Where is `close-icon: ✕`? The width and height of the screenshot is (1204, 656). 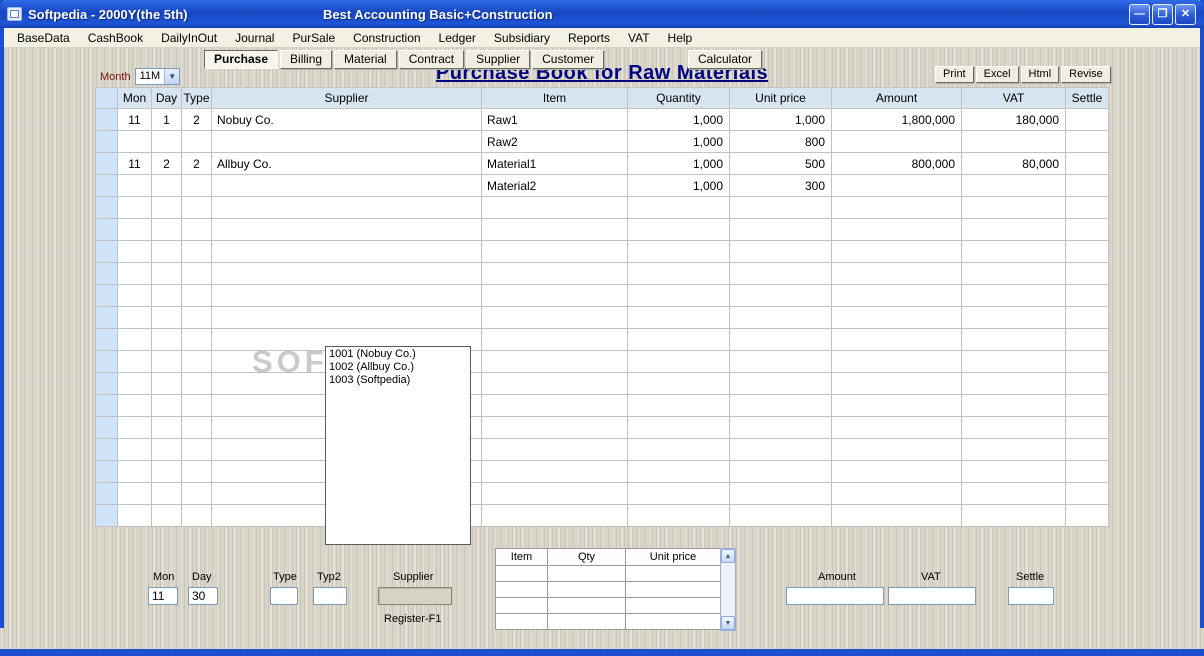 close-icon: ✕ is located at coordinates (1185, 14).